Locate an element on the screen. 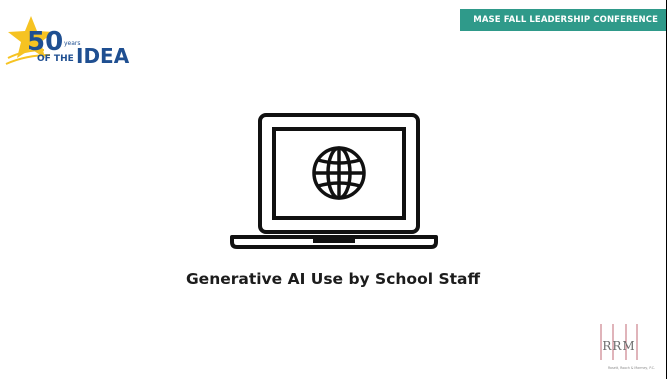 The height and width of the screenshot is (379, 667). laptop-globe-icon is located at coordinates (334, 181).